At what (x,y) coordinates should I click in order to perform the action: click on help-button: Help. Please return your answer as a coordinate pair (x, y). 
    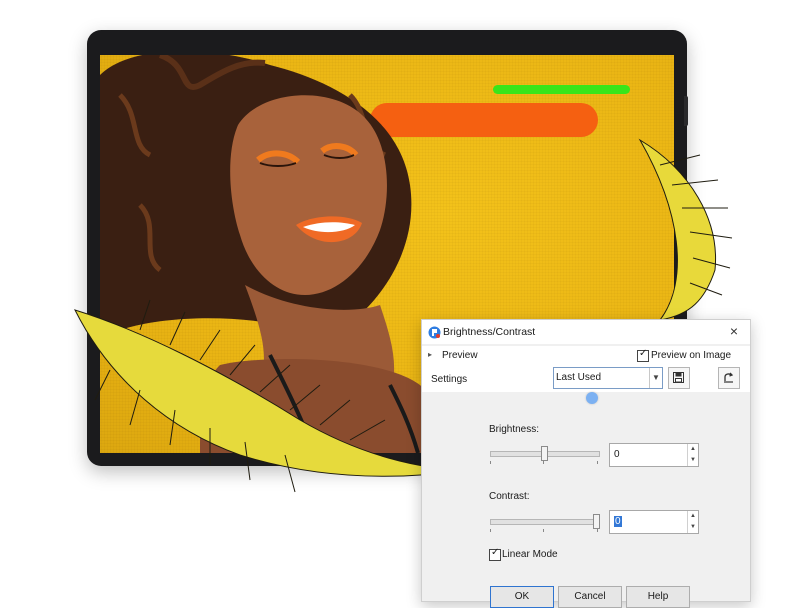
    Looking at the image, I should click on (658, 597).